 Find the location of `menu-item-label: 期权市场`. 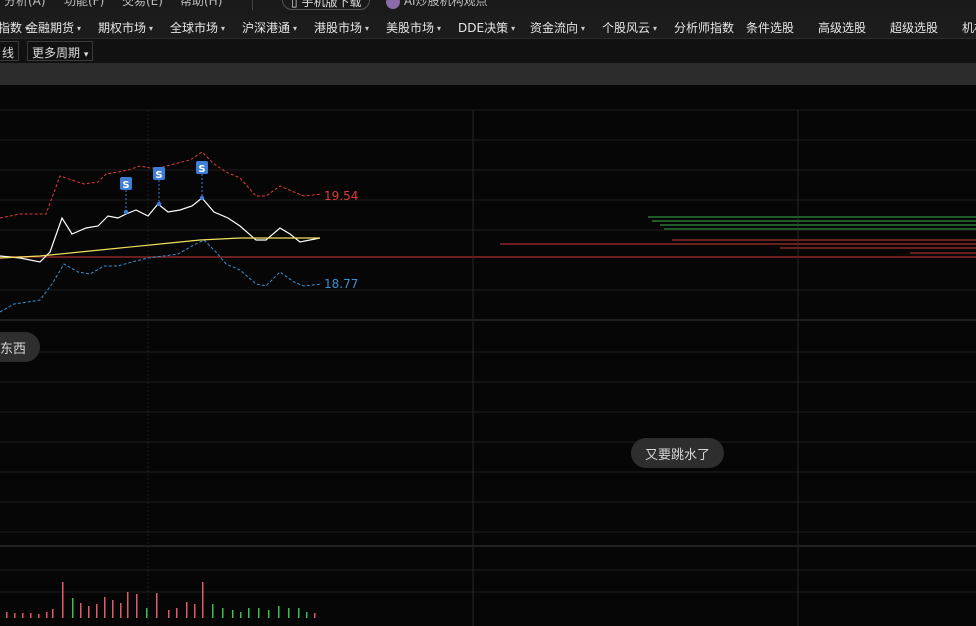

menu-item-label: 期权市场 is located at coordinates (122, 28).